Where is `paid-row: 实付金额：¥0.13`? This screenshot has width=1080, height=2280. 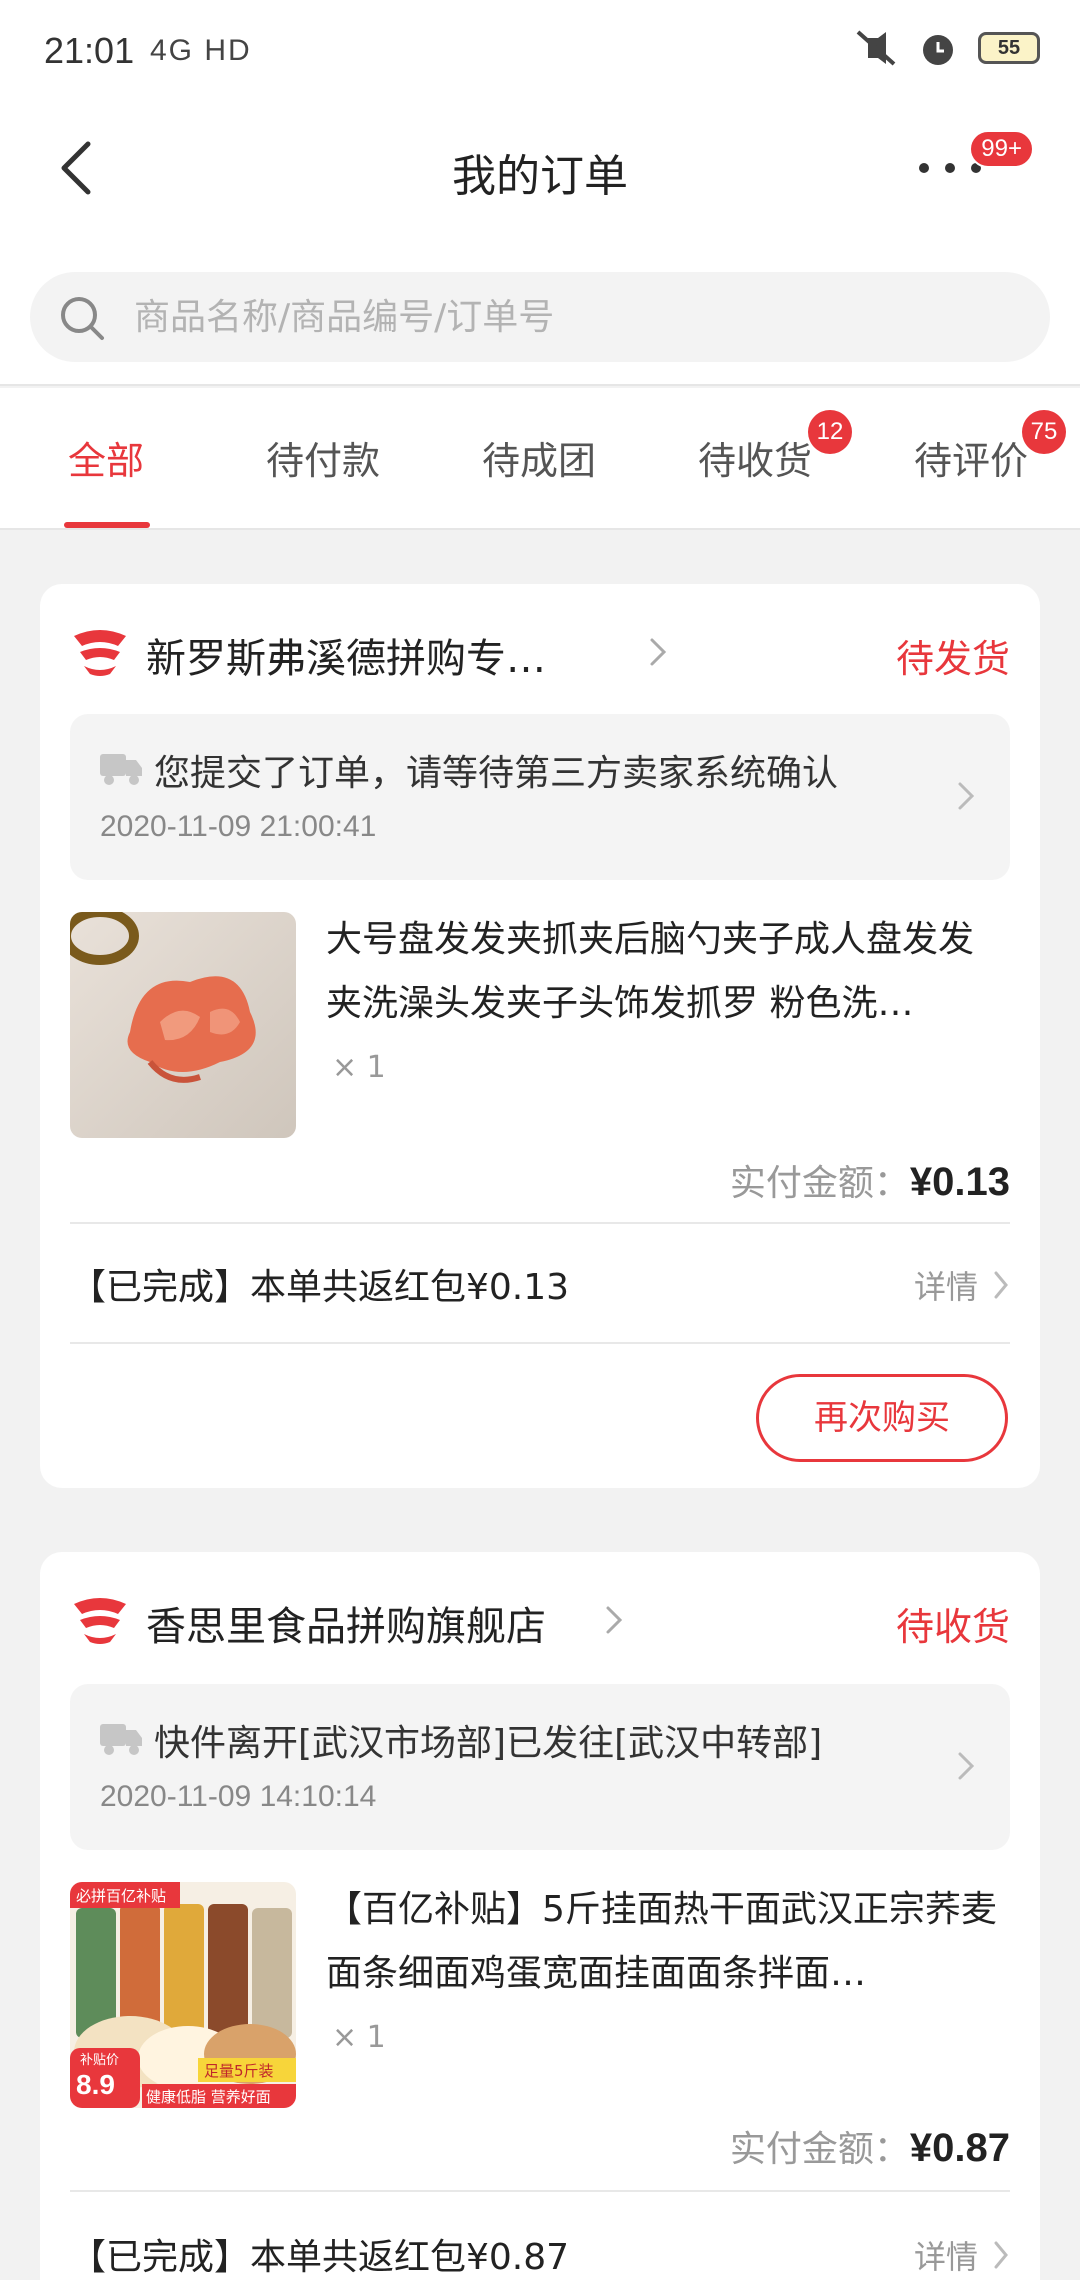
paid-row: 实付金额：¥0.13 is located at coordinates (870, 1180).